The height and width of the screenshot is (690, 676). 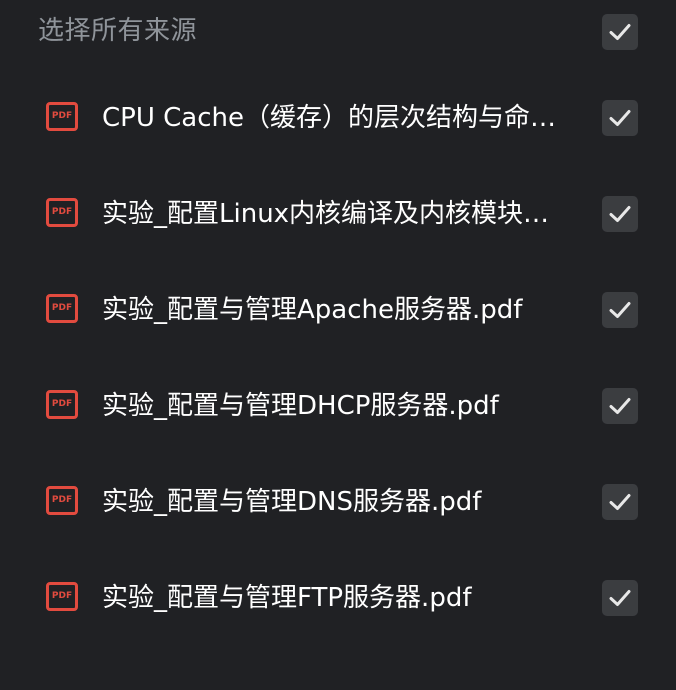 I want to click on source-title: 实验_配置与管理Apache服务器.pdf, so click(x=312, y=310).